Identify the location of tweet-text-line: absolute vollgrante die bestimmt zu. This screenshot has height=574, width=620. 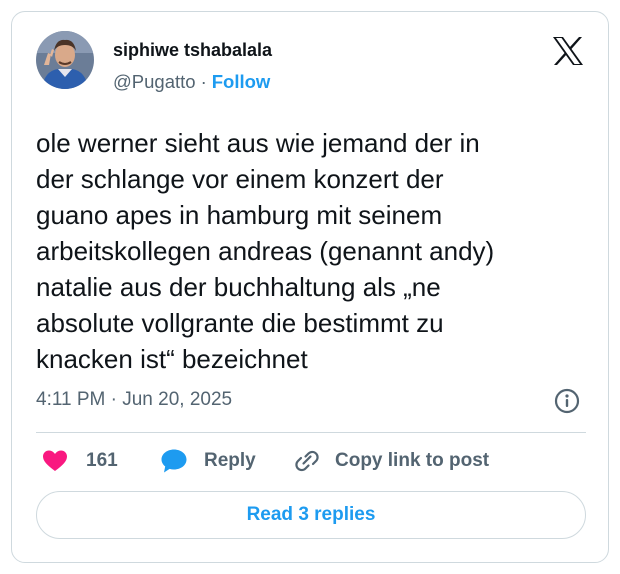
(240, 323).